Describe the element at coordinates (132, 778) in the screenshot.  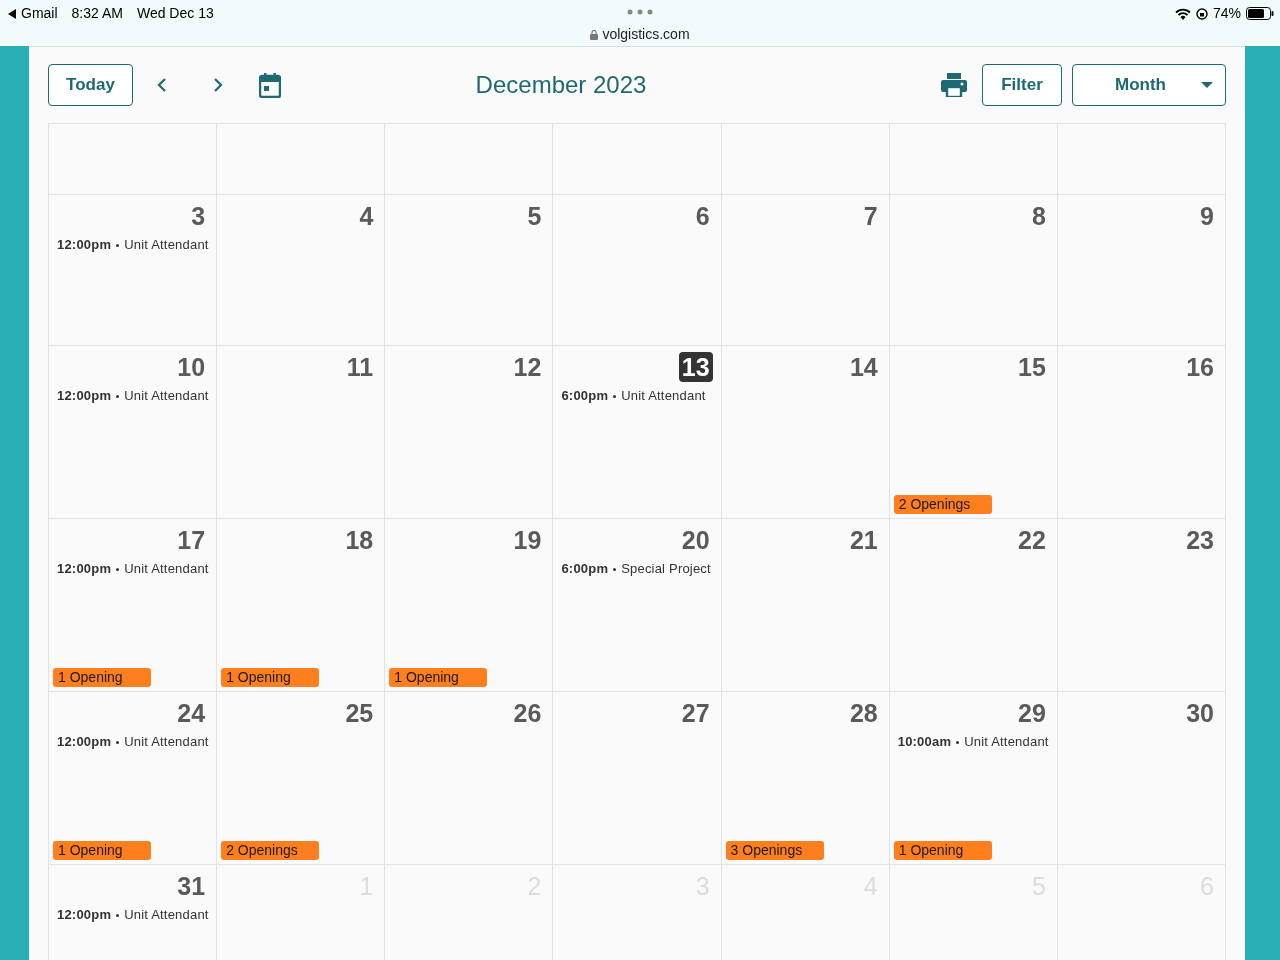
I see `day-cell: 24 12:00pm Unit Attendant 1 Opening` at that location.